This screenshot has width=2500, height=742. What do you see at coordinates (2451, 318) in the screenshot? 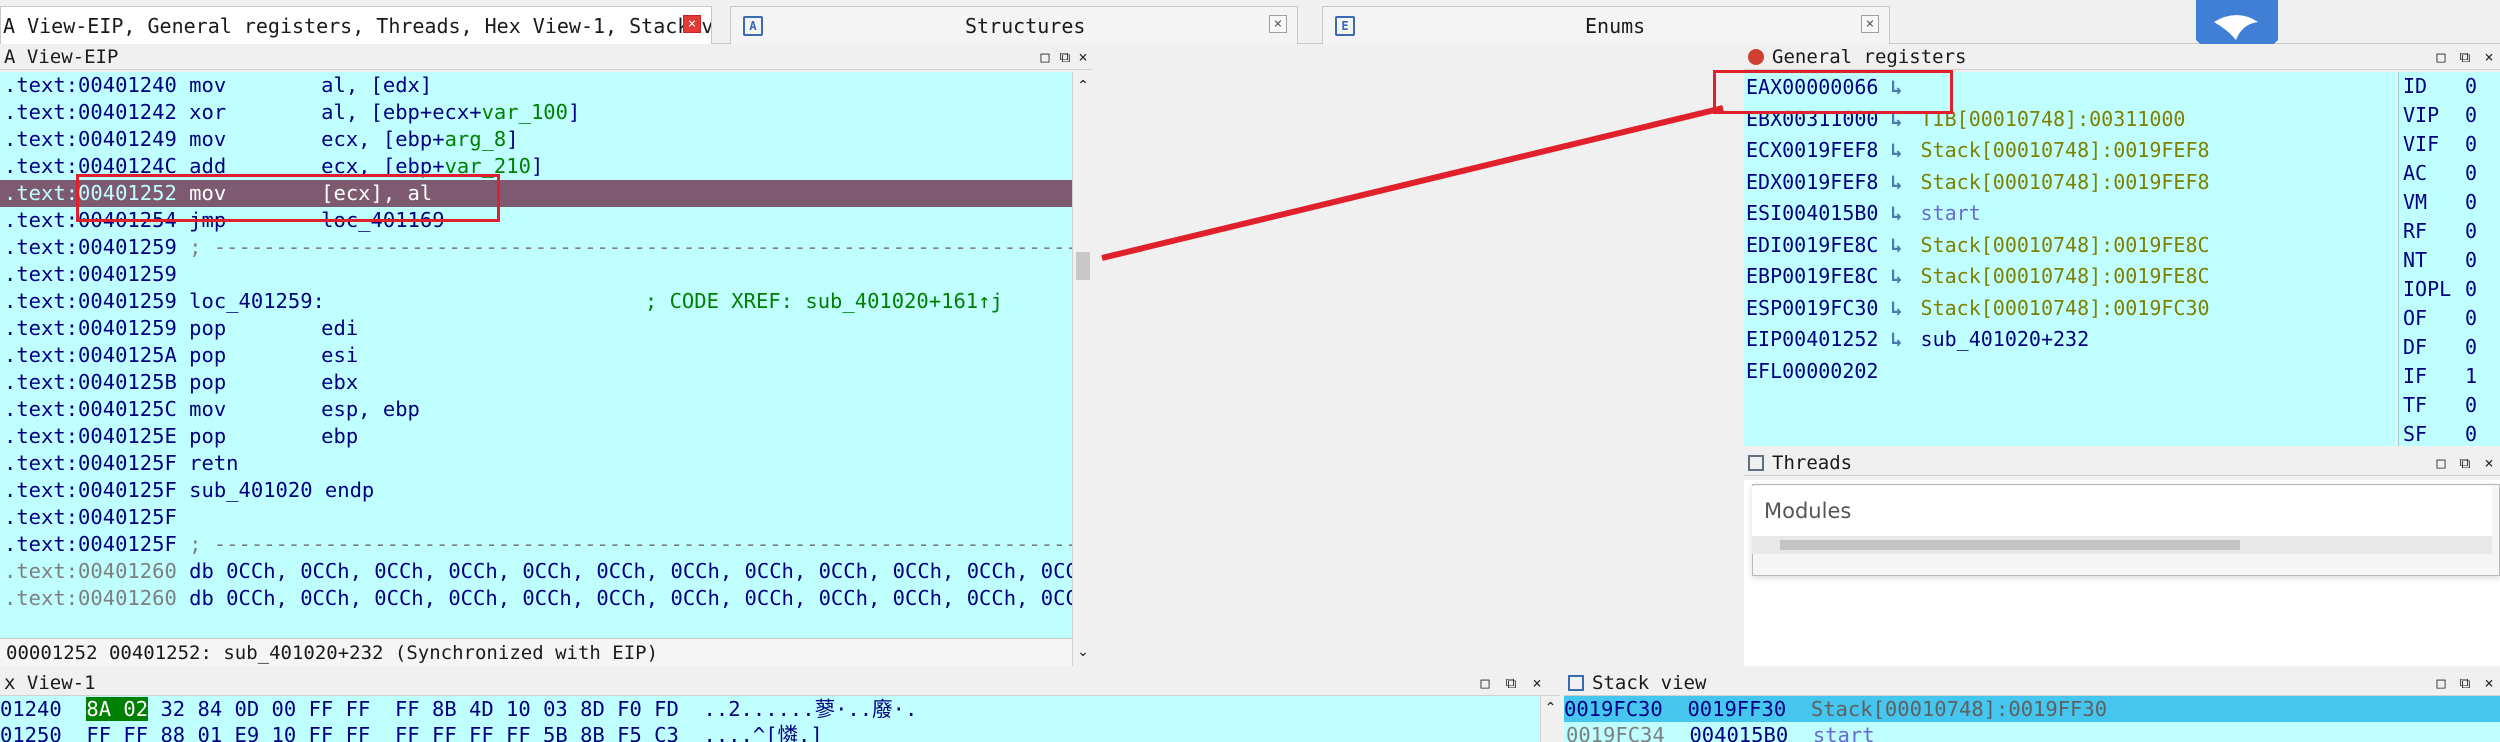
I see `flag-row: OF 0` at bounding box center [2451, 318].